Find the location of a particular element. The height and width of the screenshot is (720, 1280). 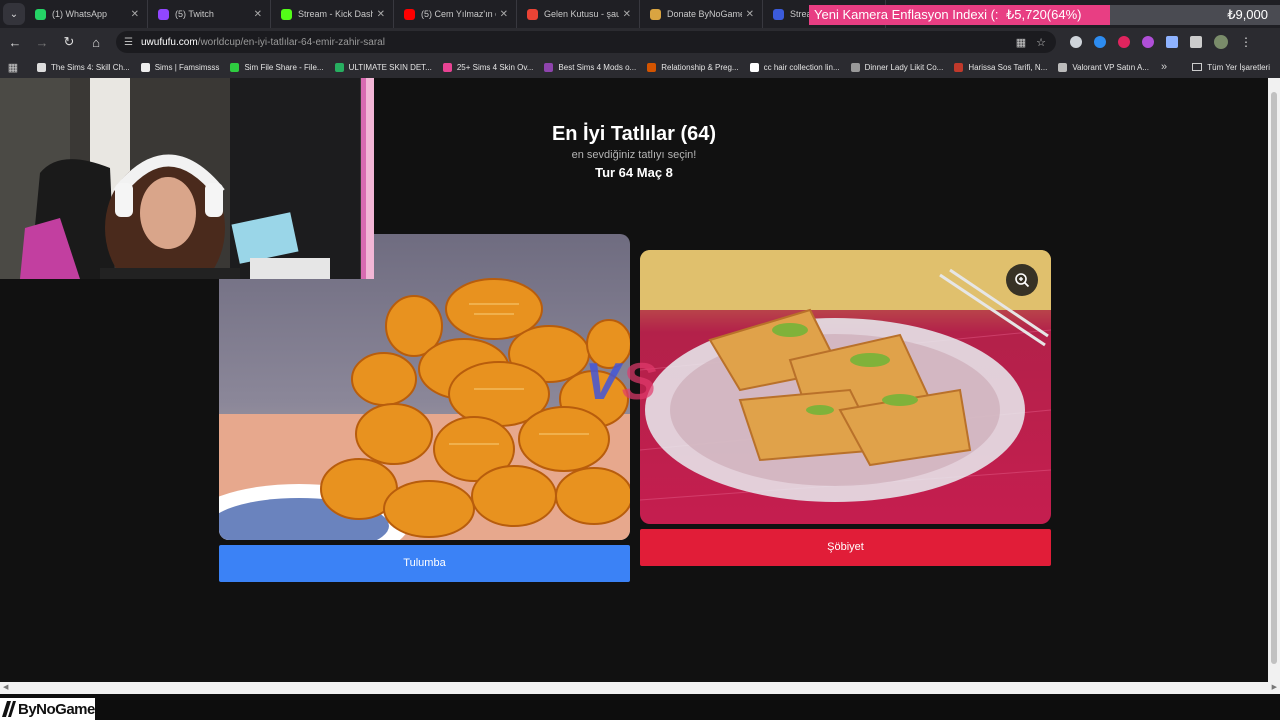

bookmarks-overflow-icon: » is located at coordinates (1164, 67).